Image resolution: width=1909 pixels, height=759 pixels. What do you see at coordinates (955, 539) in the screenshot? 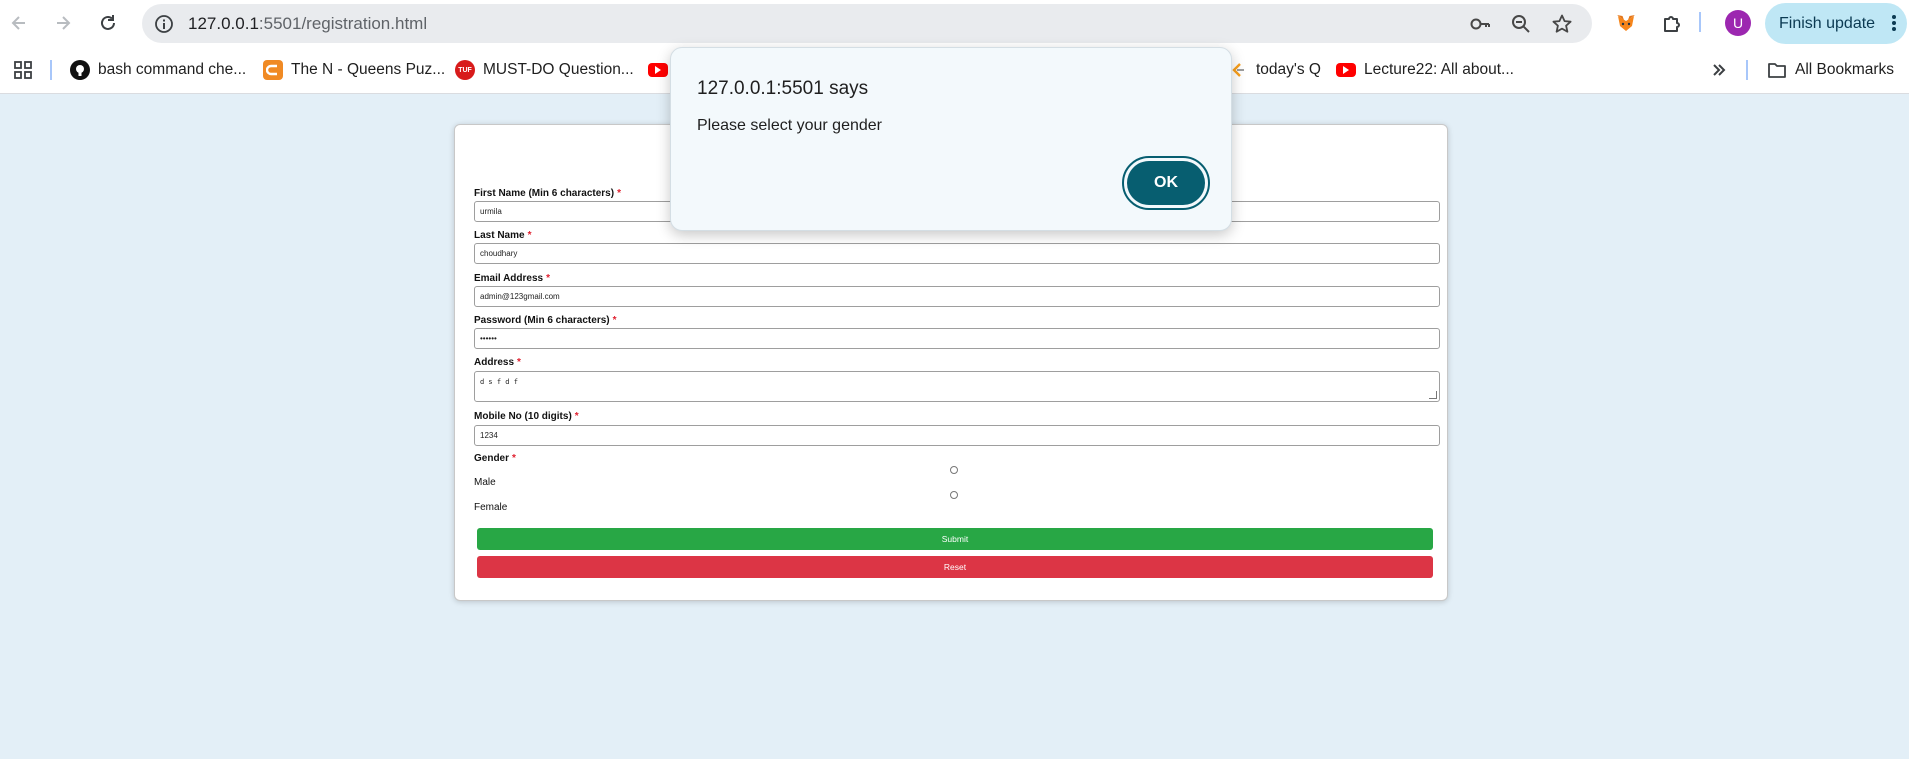
I see `submit-button: Submit` at bounding box center [955, 539].